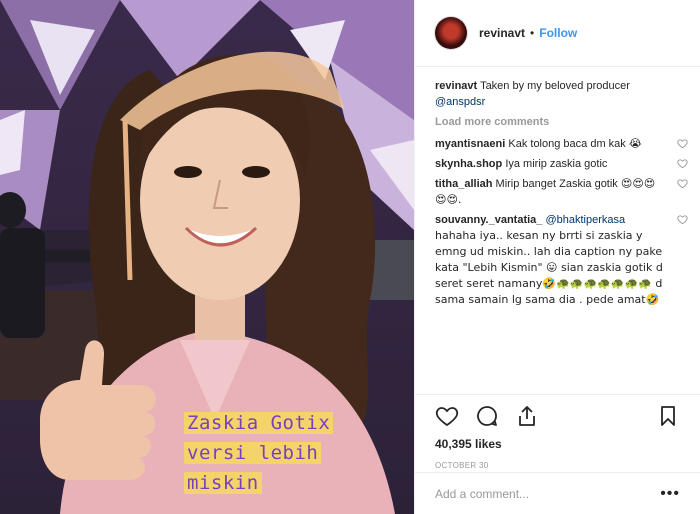 This screenshot has height=514, width=700. I want to click on comment-text: Iya mirip zaskia gotic, so click(556, 164).